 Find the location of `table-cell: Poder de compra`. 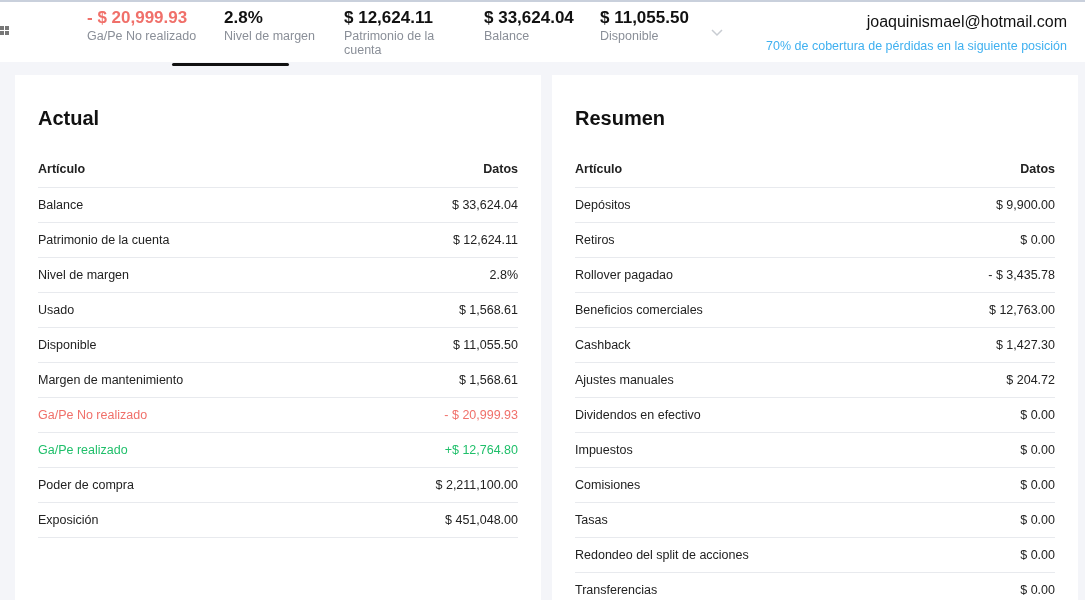

table-cell: Poder de compra is located at coordinates (86, 485).